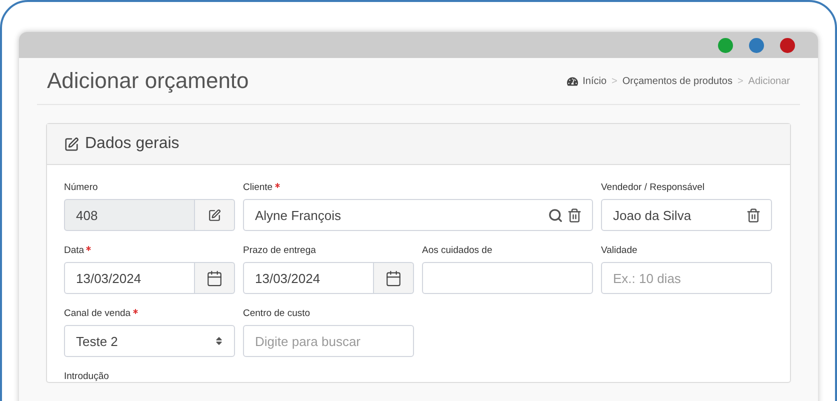 The width and height of the screenshot is (837, 401). I want to click on field-label: Cliente, so click(258, 187).